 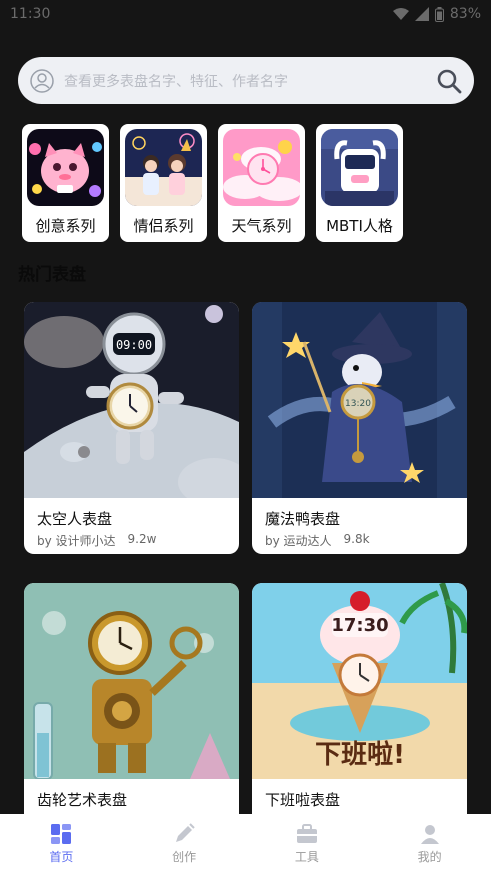 I want to click on dial-title: 魔法鸭表盘, so click(x=303, y=519).